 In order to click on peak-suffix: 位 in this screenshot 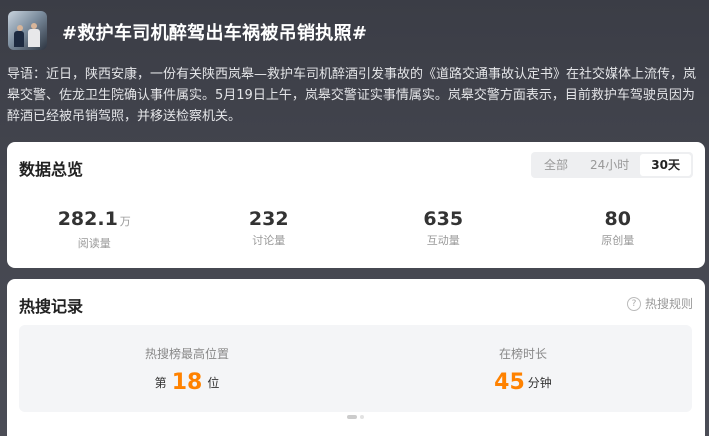, I will do `click(213, 383)`.